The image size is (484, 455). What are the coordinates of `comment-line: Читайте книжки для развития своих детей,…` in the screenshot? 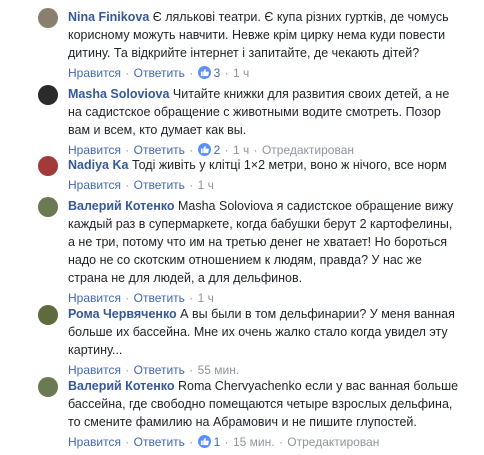 It's located at (311, 94).